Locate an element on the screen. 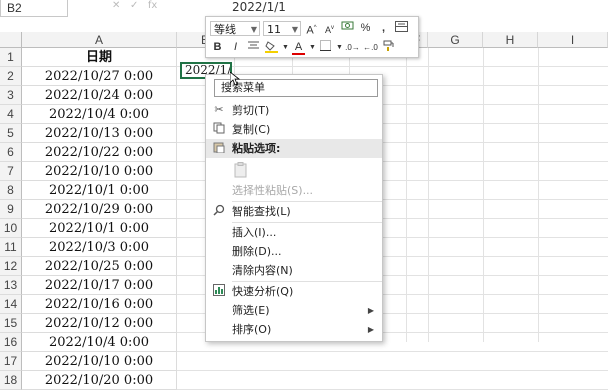  row-header: 13 is located at coordinates (11, 285).